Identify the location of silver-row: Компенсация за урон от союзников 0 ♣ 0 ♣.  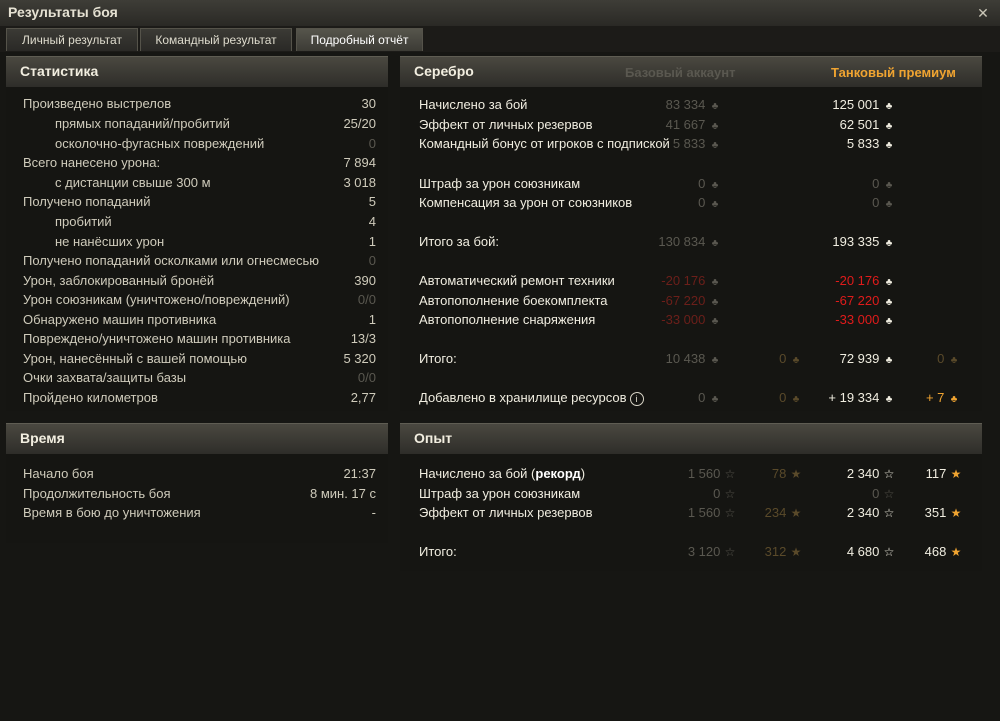
(500, 202).